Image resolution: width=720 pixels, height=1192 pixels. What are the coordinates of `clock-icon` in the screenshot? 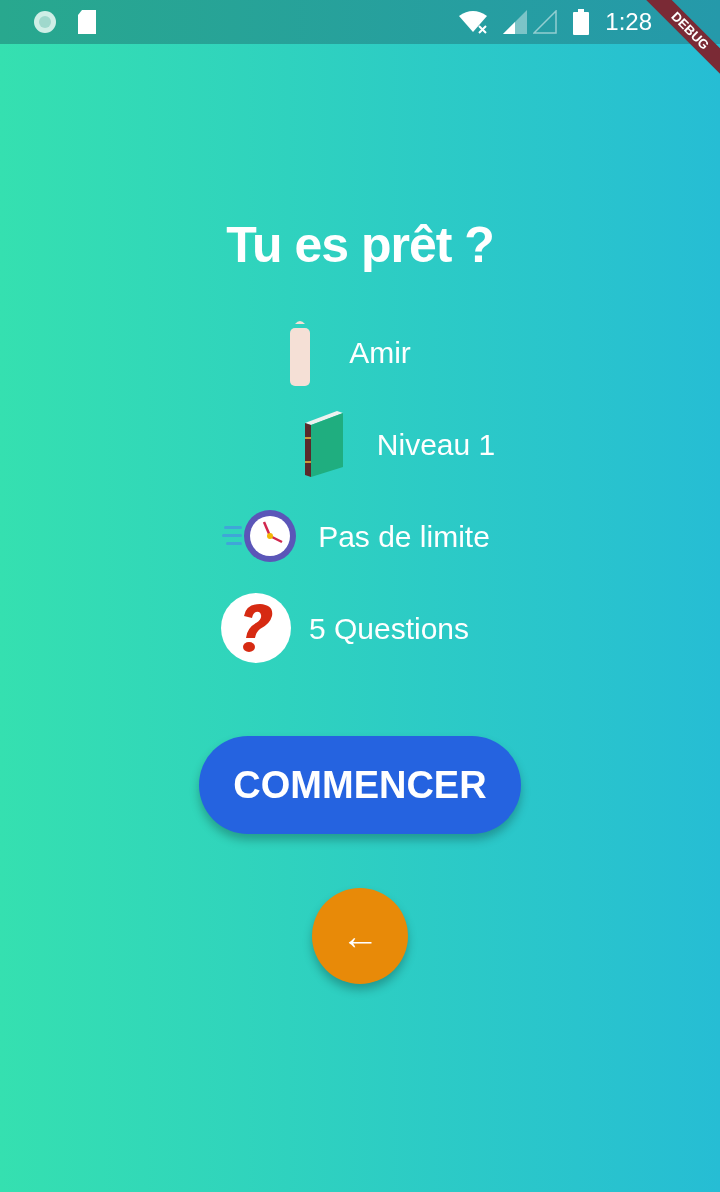 It's located at (260, 536).